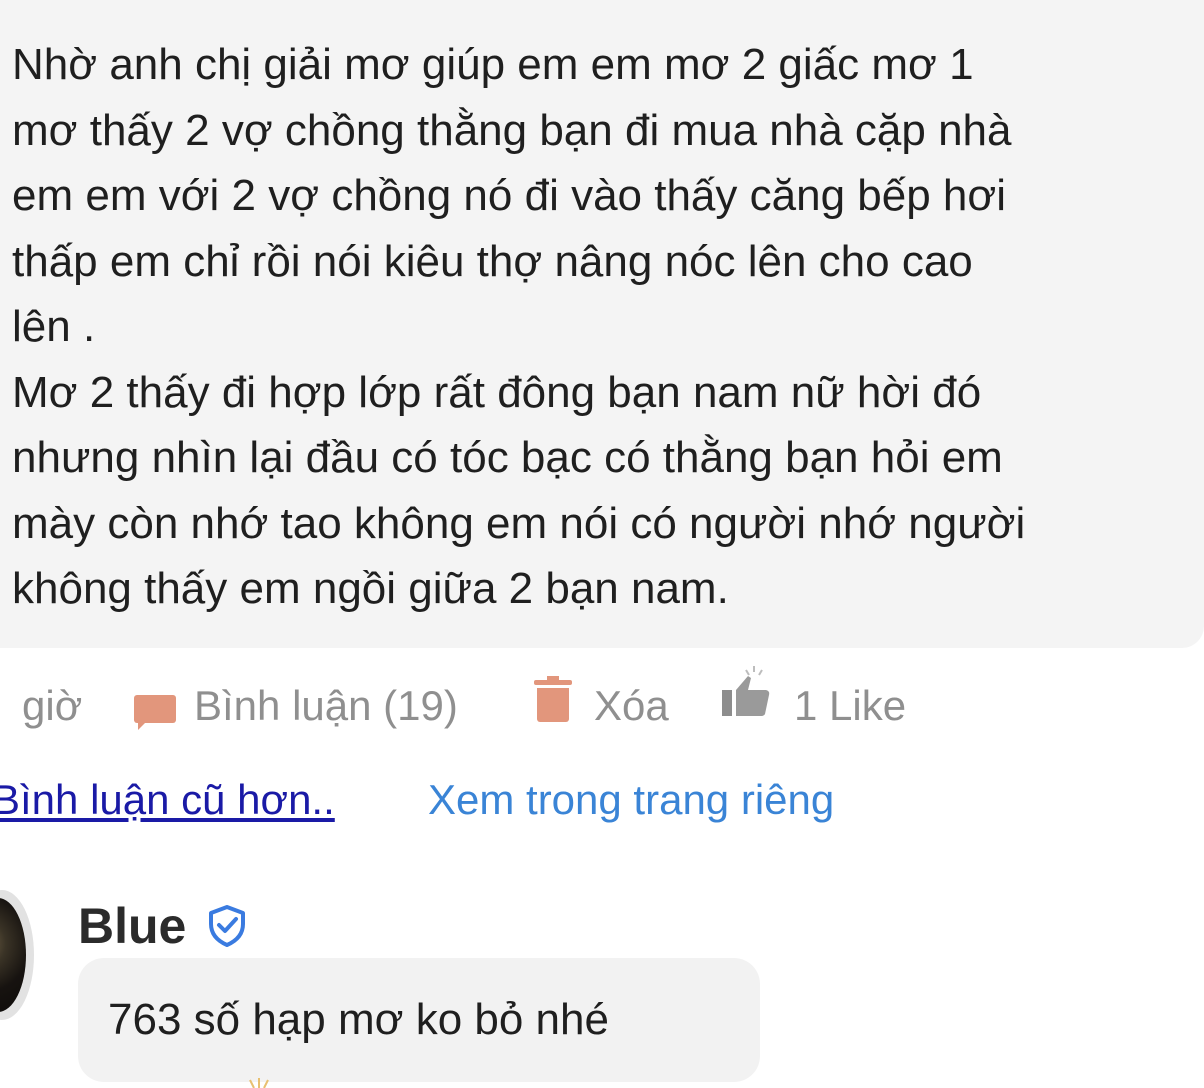  Describe the element at coordinates (155, 712) in the screenshot. I see `comment-icon` at that location.